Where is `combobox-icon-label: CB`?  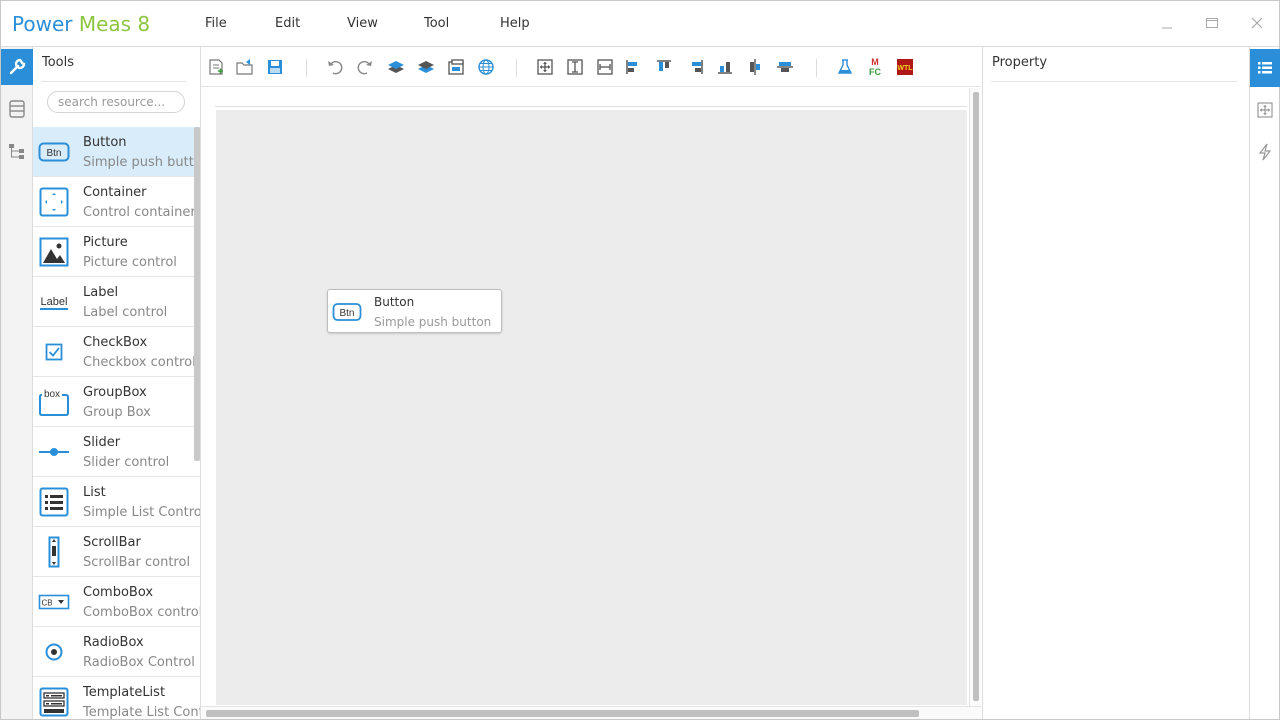 combobox-icon-label: CB is located at coordinates (46, 603).